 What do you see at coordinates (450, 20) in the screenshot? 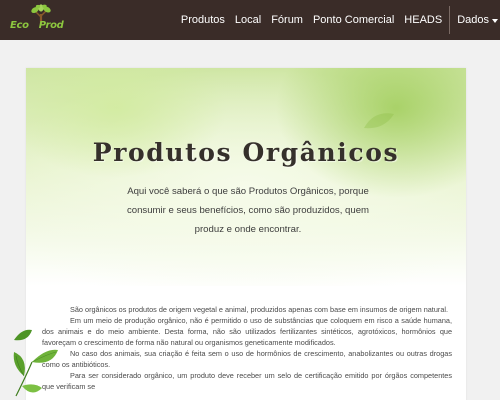
I see `nav-divider` at bounding box center [450, 20].